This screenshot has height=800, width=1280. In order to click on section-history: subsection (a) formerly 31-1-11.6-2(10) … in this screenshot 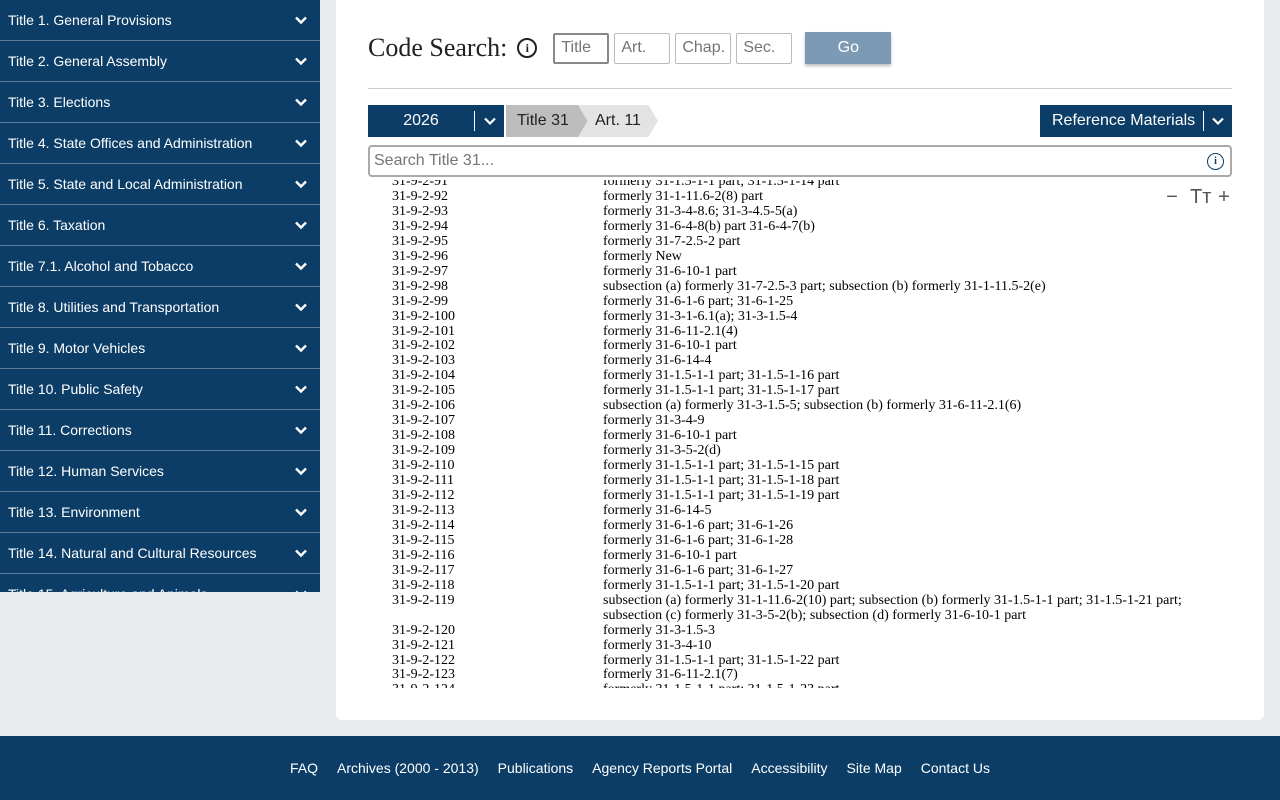, I will do `click(892, 600)`.